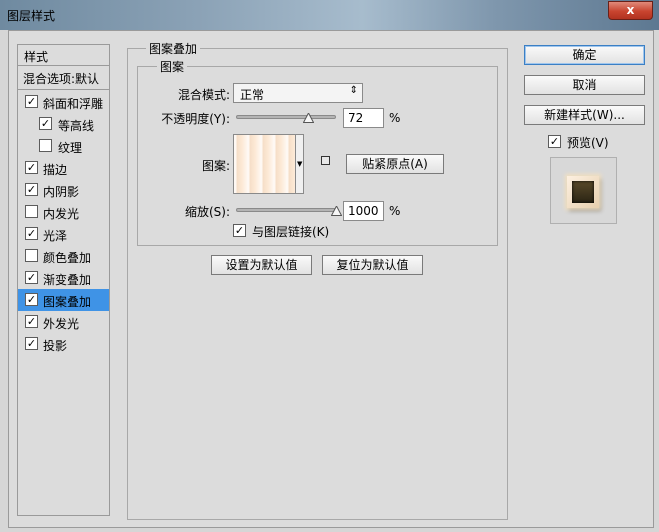 This screenshot has height=532, width=659. I want to click on triangle-down-icon: ▼, so click(300, 164).